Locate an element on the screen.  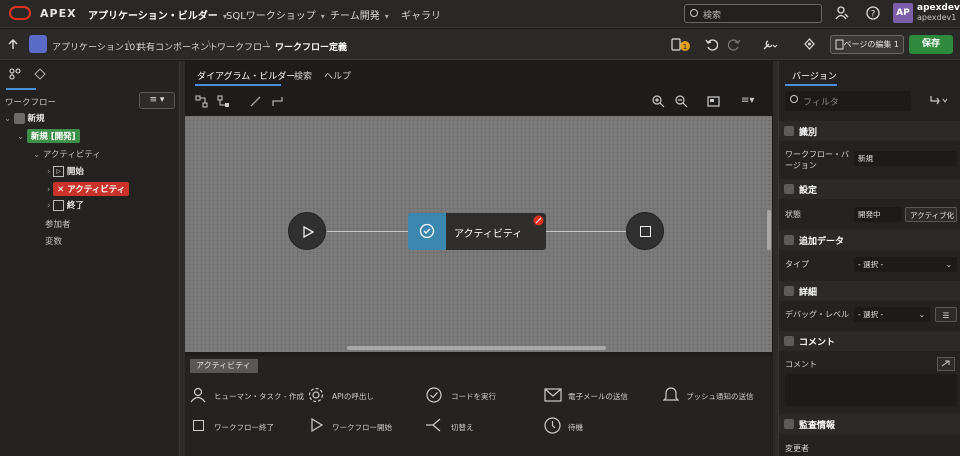
tab-version: バージョン is located at coordinates (814, 75).